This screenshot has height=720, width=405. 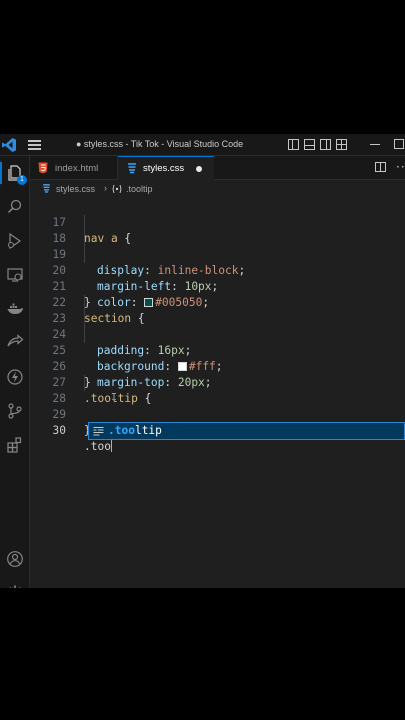 What do you see at coordinates (98, 431) in the screenshot?
I see `symbol-keyword-icon` at bounding box center [98, 431].